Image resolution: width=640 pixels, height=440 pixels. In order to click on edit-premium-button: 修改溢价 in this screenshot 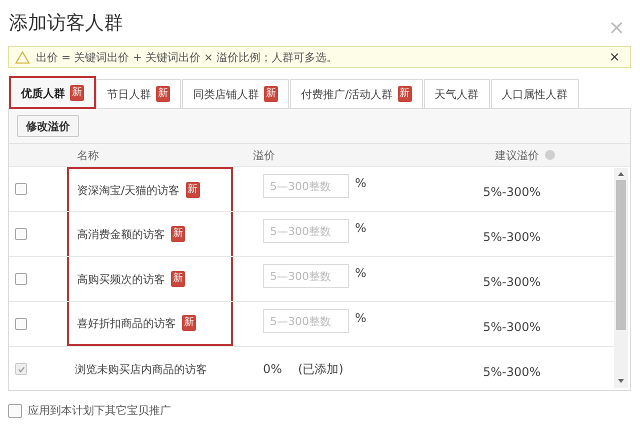, I will do `click(48, 126)`.